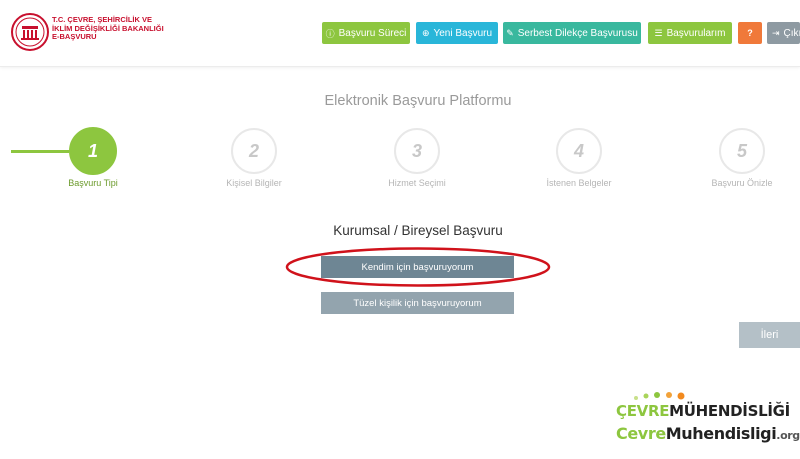 Image resolution: width=800 pixels, height=459 pixels. I want to click on step-number: 3, so click(416, 150).